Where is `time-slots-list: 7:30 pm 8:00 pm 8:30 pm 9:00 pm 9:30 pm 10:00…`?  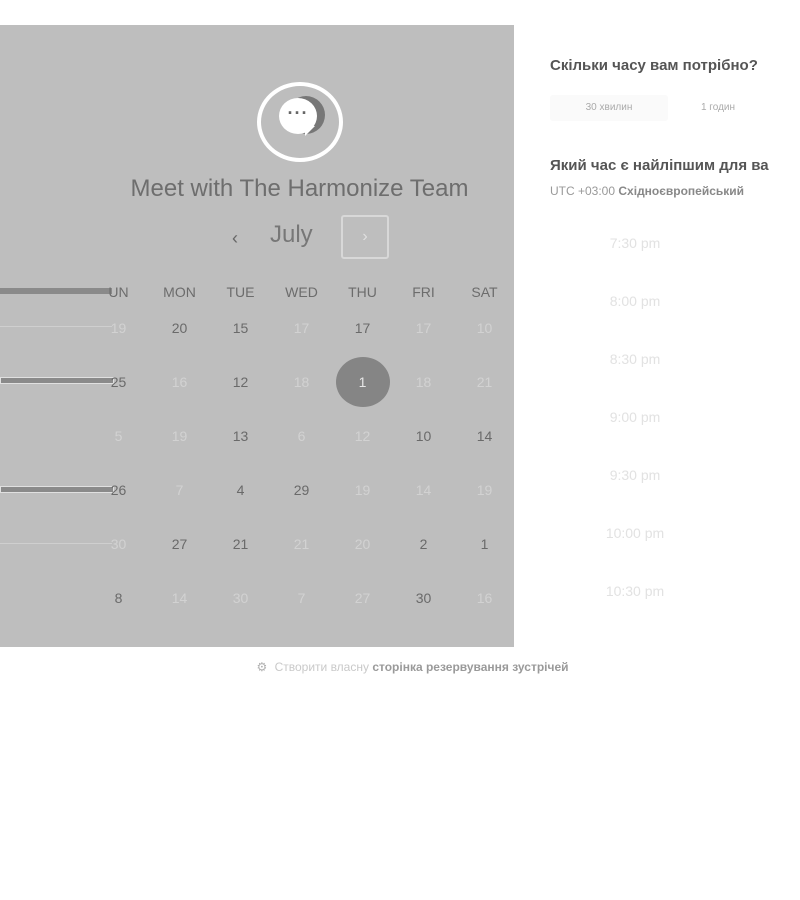
time-slots-list: 7:30 pm 8:00 pm 8:30 pm 9:00 pm 9:30 pm 10:00… is located at coordinates (675, 431).